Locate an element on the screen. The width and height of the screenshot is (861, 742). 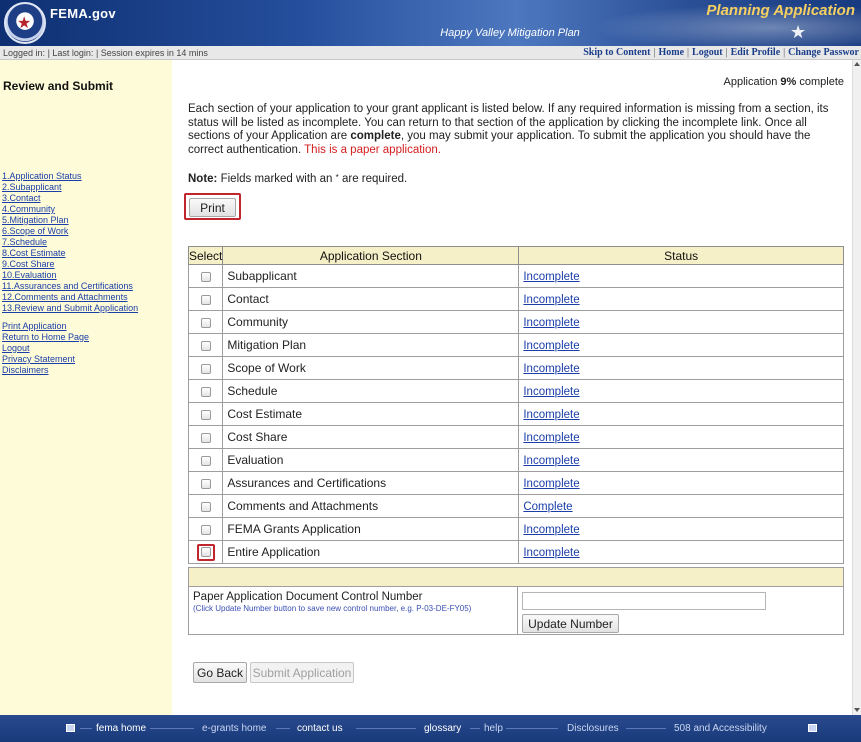
nav-step-evaluation: 10.Evaluation is located at coordinates (70, 275).